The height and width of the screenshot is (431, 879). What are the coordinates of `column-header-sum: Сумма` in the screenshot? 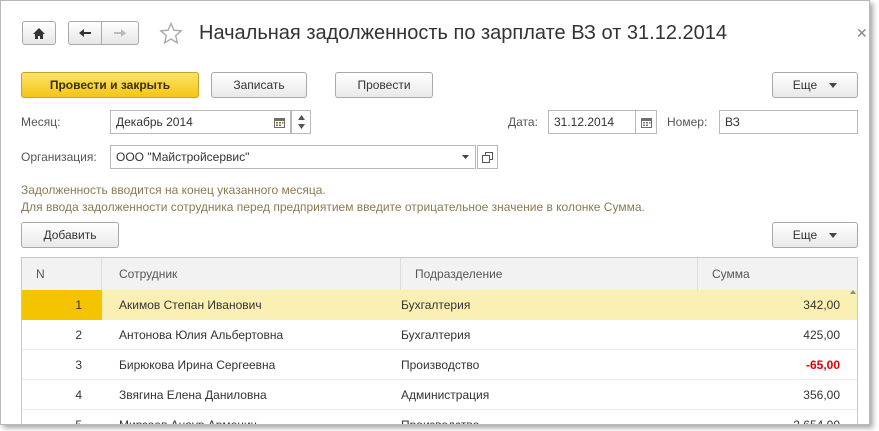 It's located at (777, 274).